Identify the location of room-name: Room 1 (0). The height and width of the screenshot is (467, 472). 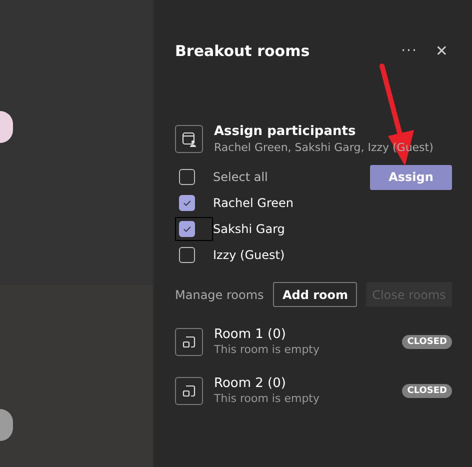
(250, 334).